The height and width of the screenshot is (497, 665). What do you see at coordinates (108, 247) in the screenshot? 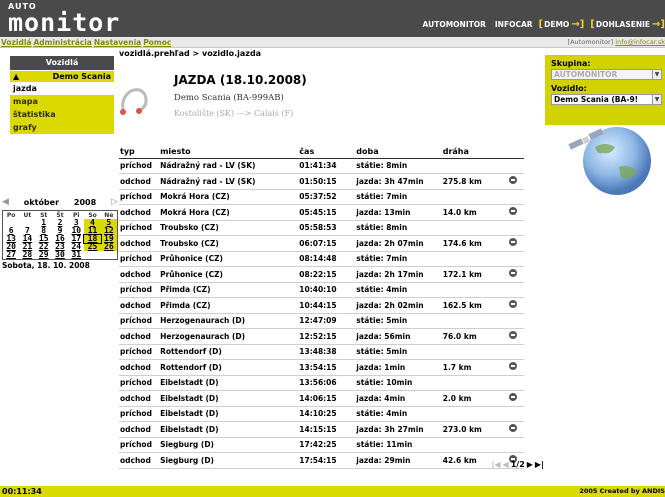
I see `calendar-day: 26` at bounding box center [108, 247].